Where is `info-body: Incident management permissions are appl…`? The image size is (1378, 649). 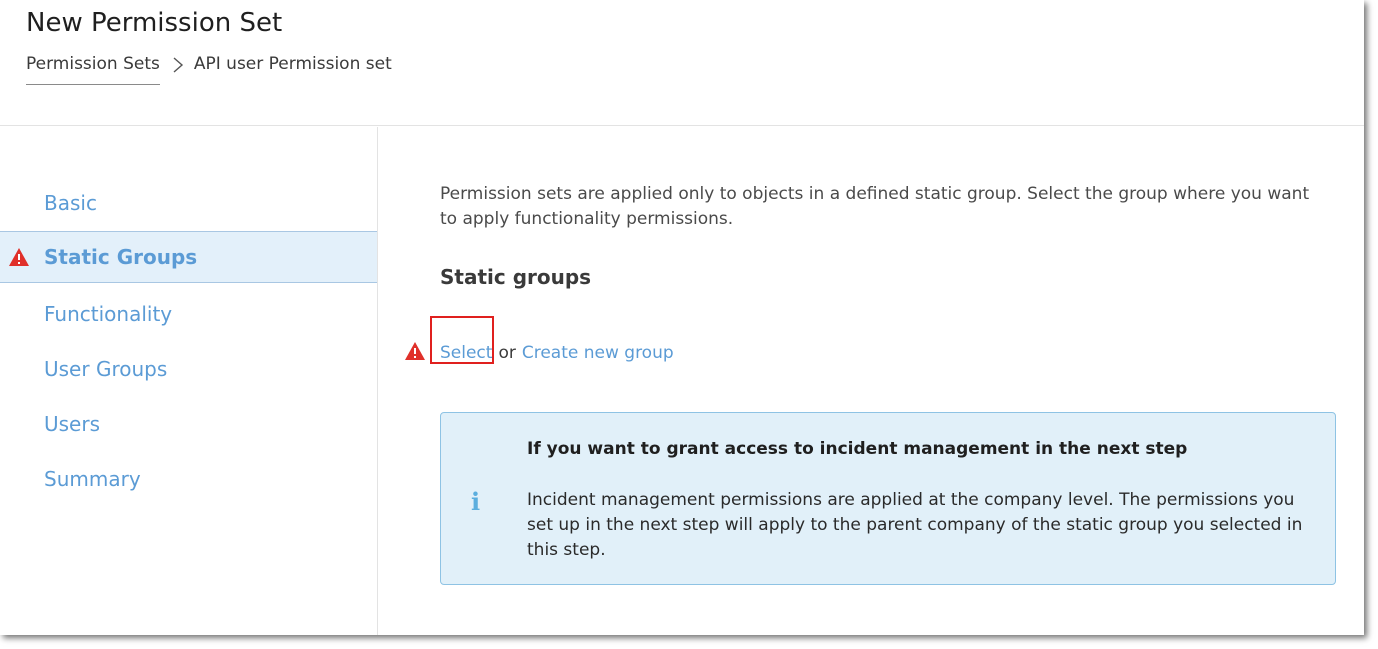
info-body: Incident management permissions are appl… is located at coordinates (915, 525).